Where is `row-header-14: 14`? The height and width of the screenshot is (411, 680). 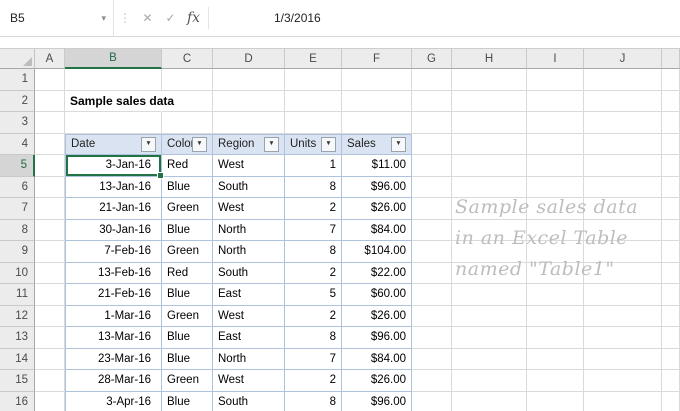
row-header-14: 14 is located at coordinates (17, 359).